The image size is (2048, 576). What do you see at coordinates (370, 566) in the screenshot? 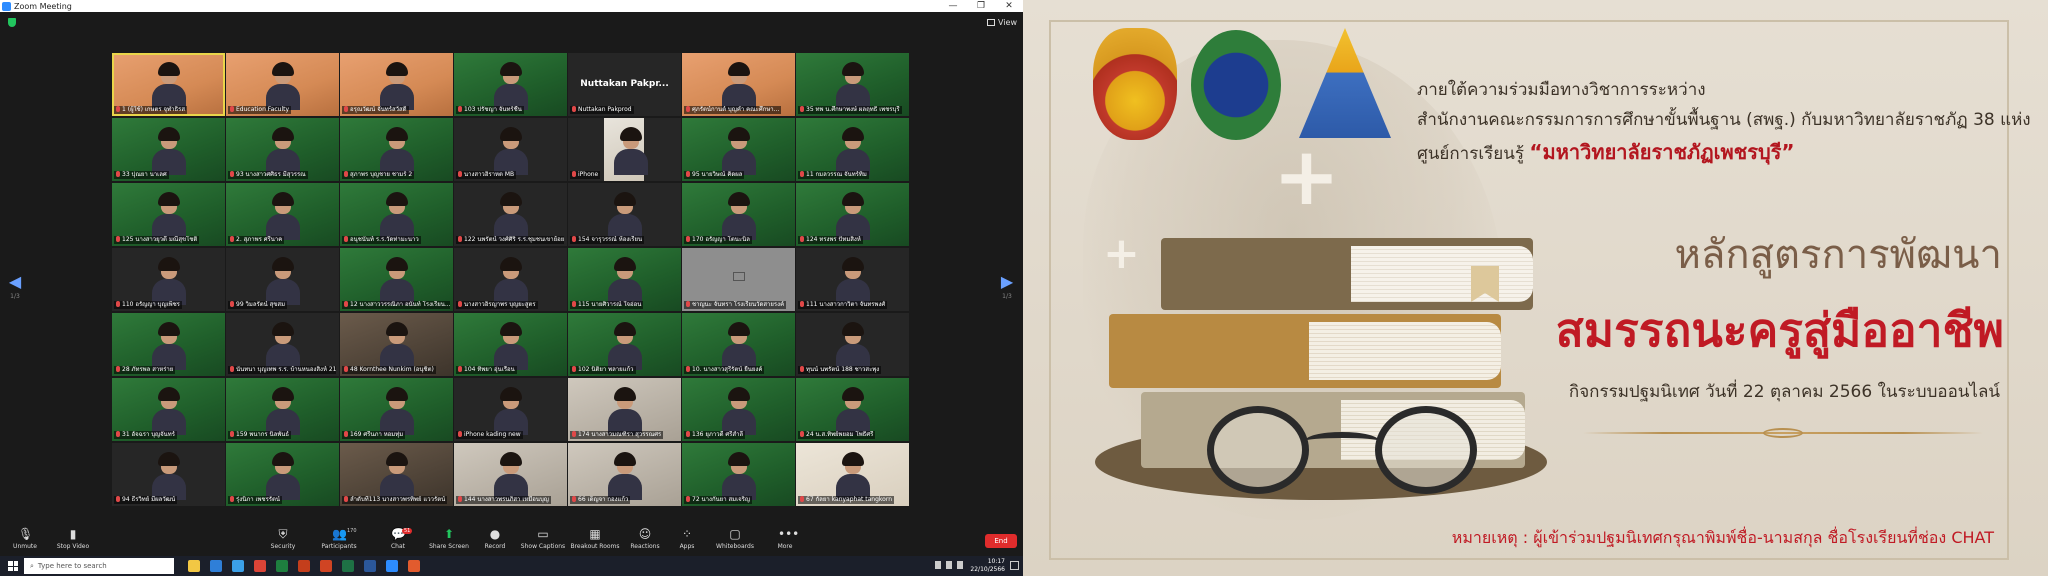
I see `word-icon` at bounding box center [370, 566].